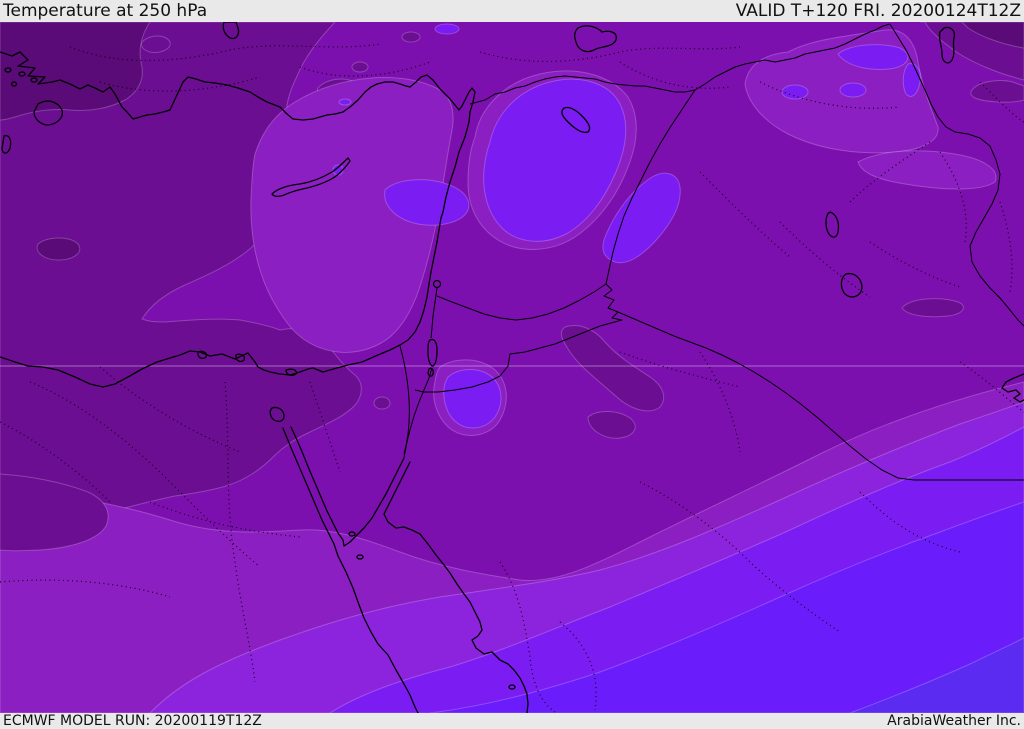 Image resolution: width=1024 pixels, height=729 pixels. I want to click on model-run-label: ECMWF MODEL RUN: 20200119T12Z, so click(132, 721).